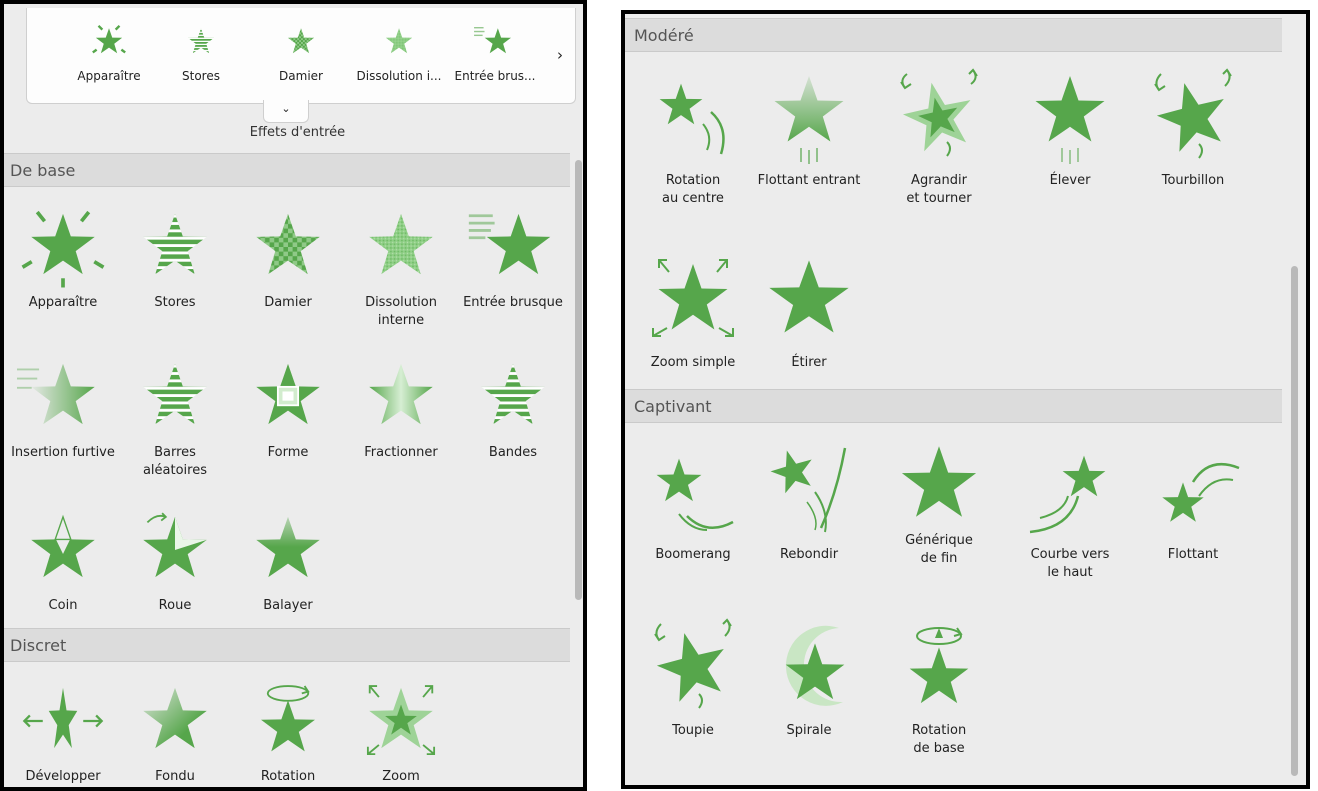 This screenshot has height=791, width=1318. I want to click on effect-fondu: Fondu, so click(175, 732).